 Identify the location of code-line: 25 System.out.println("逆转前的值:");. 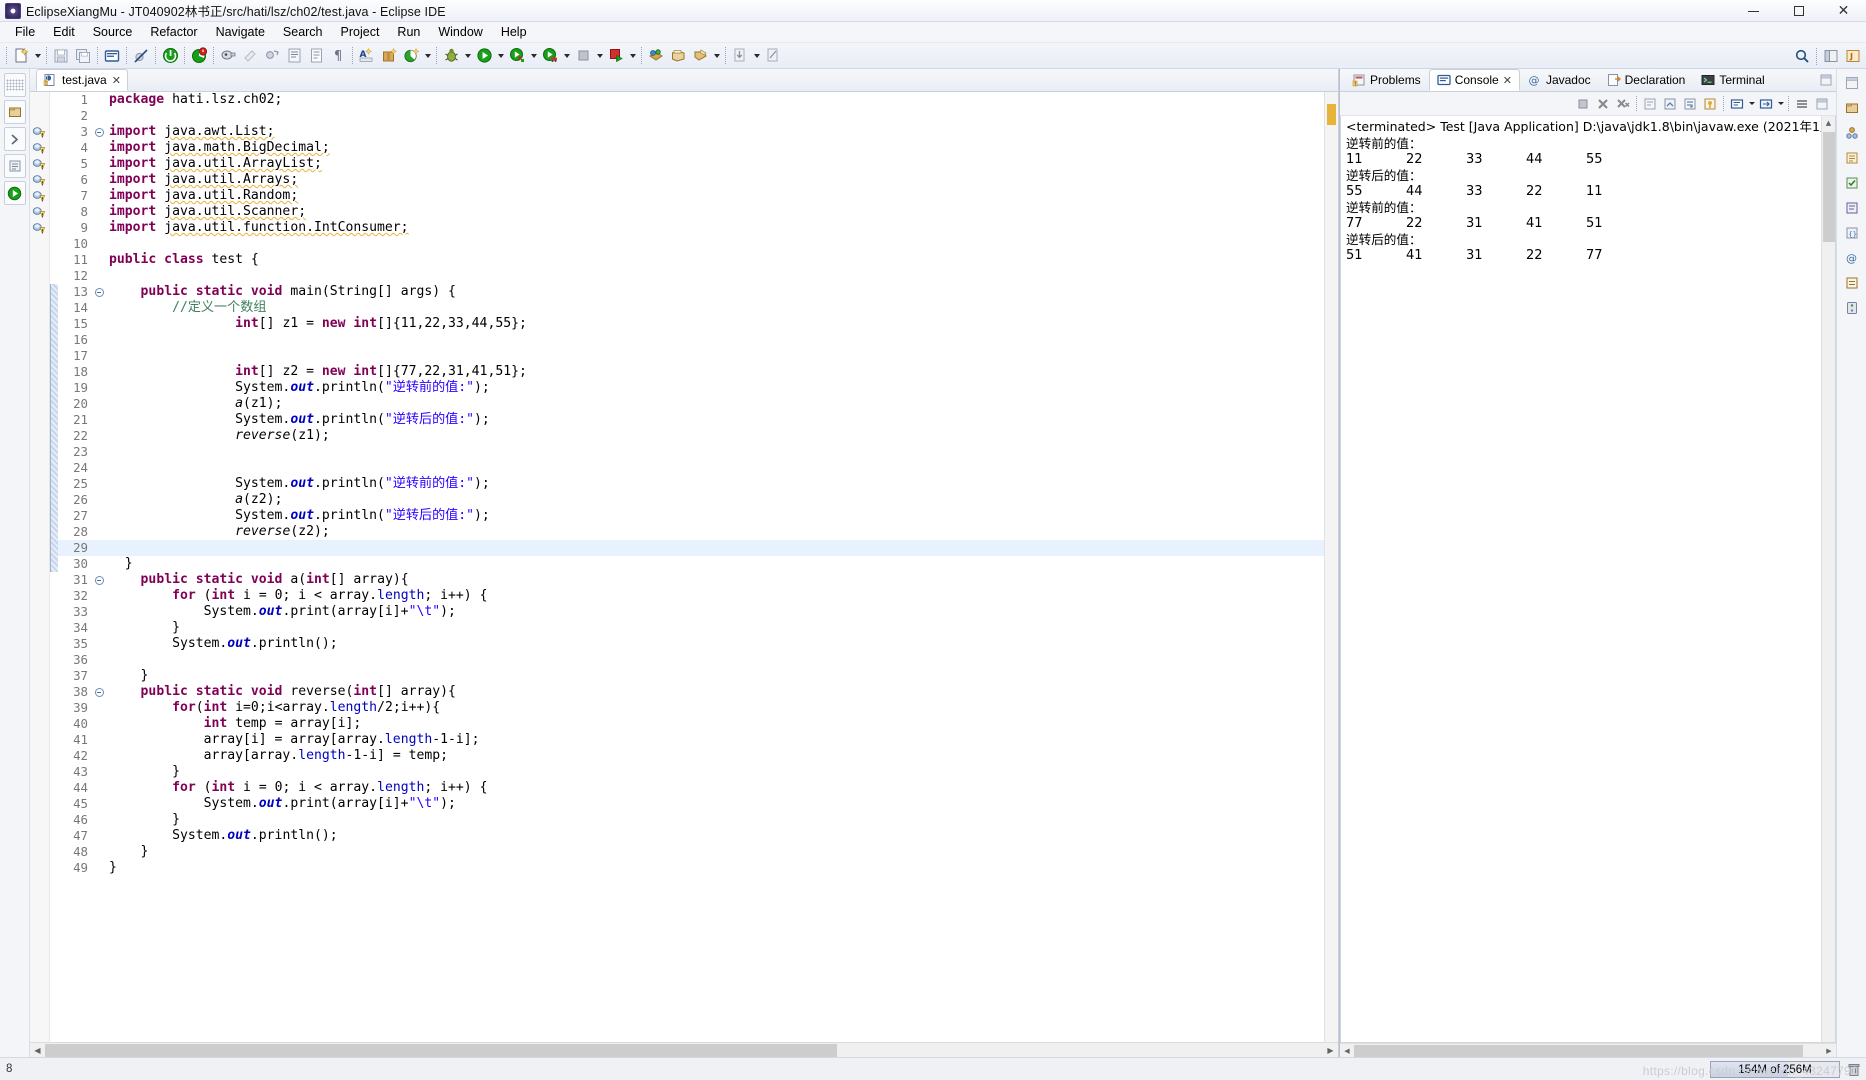
(687, 484).